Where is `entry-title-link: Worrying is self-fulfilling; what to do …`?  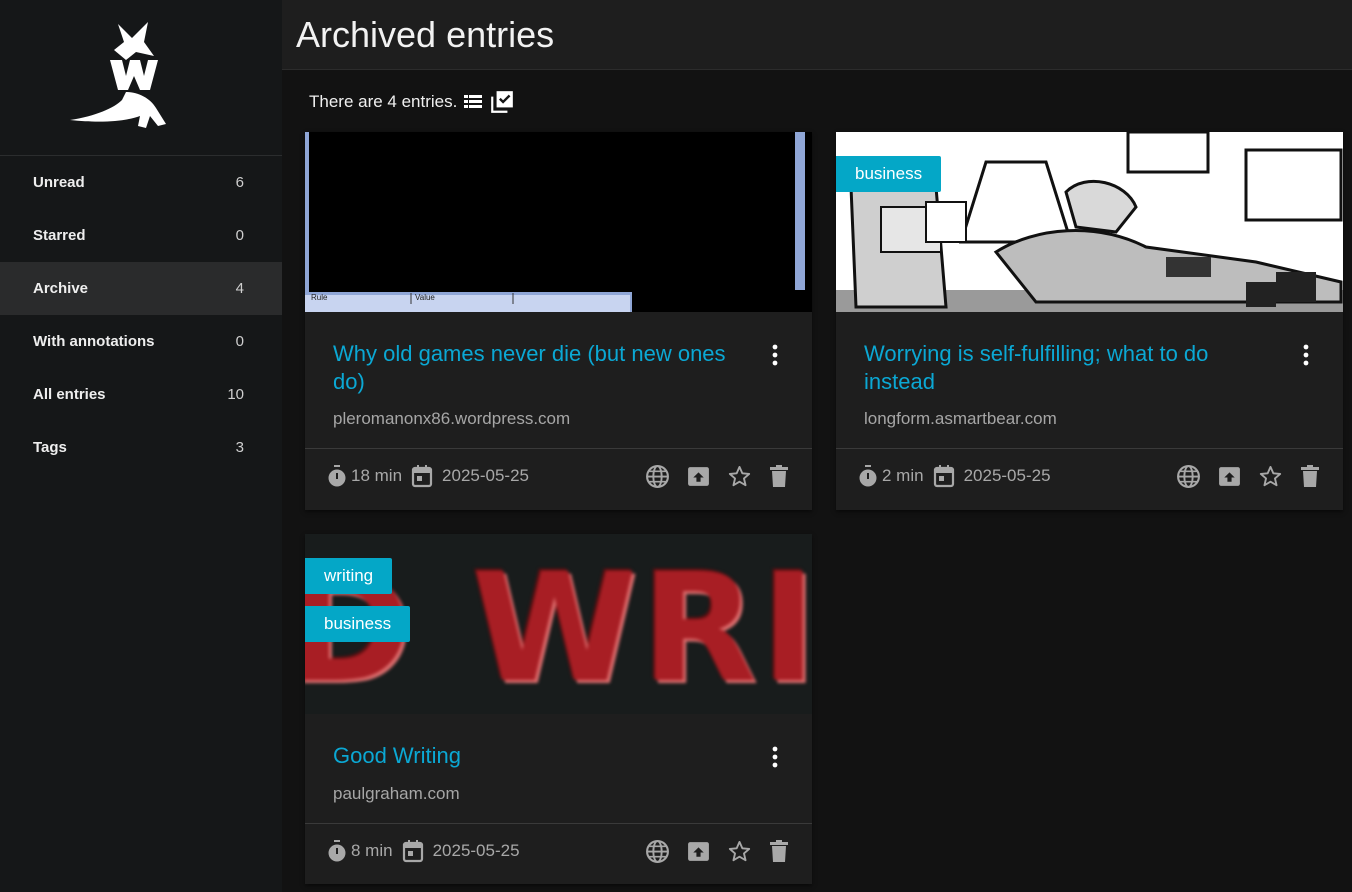
entry-title-link: Worrying is self-fulfilling; what to do … is located at coordinates (1074, 368).